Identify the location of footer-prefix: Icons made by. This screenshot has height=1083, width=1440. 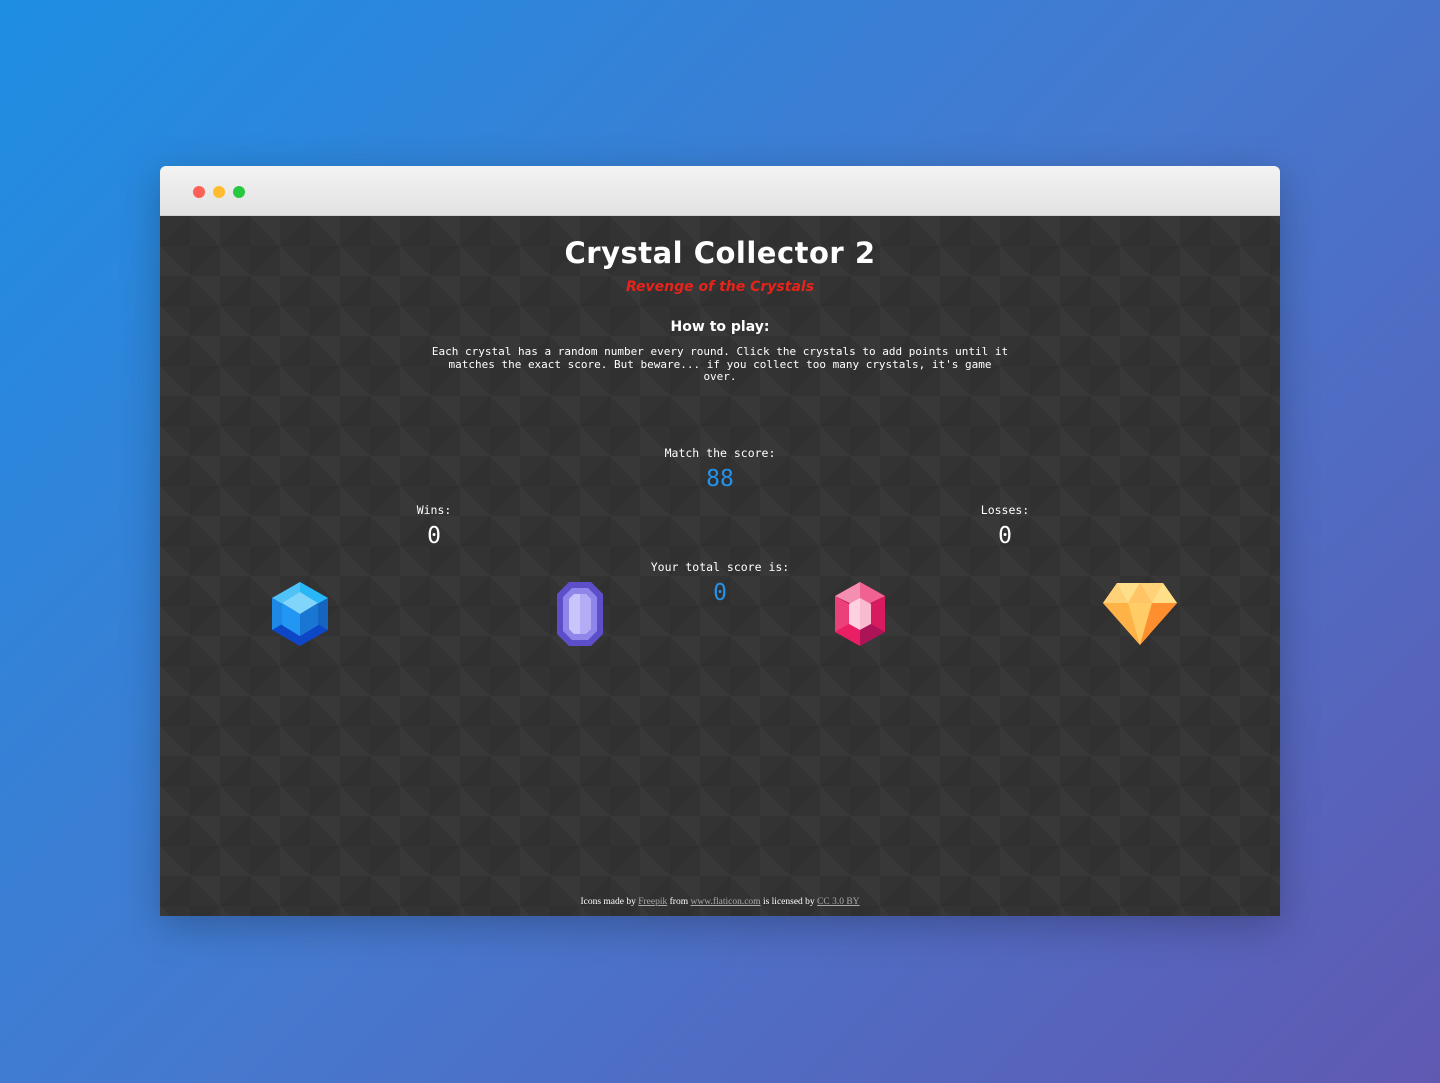
(608, 902).